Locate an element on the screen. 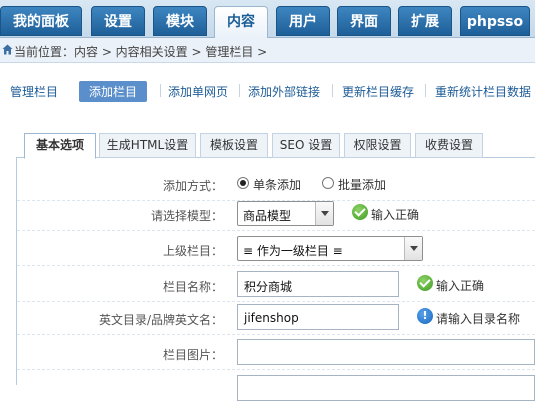 The height and width of the screenshot is (404, 535). row-add-mode: 添加方式： 单条添加 批量添加 is located at coordinates (276, 184).